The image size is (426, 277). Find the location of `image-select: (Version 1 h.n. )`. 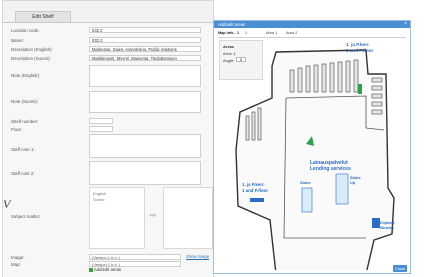

image-select: (Version 1 h.n. ) is located at coordinates (135, 257).